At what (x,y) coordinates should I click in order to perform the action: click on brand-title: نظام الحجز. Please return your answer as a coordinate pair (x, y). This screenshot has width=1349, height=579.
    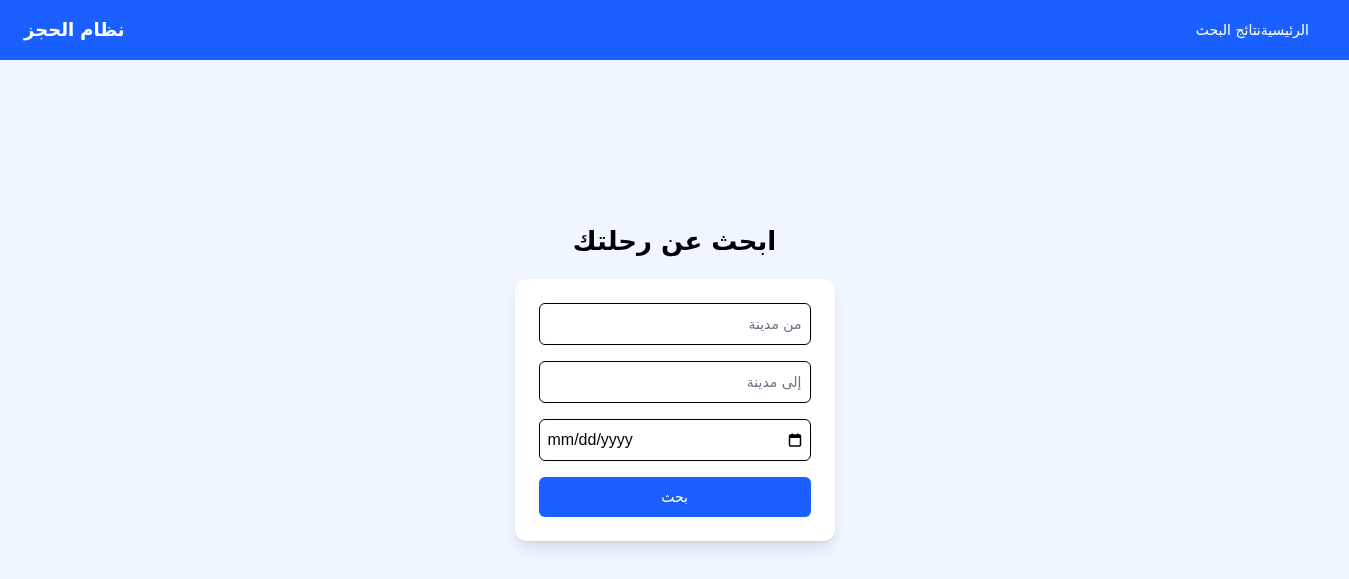
    Looking at the image, I should click on (74, 30).